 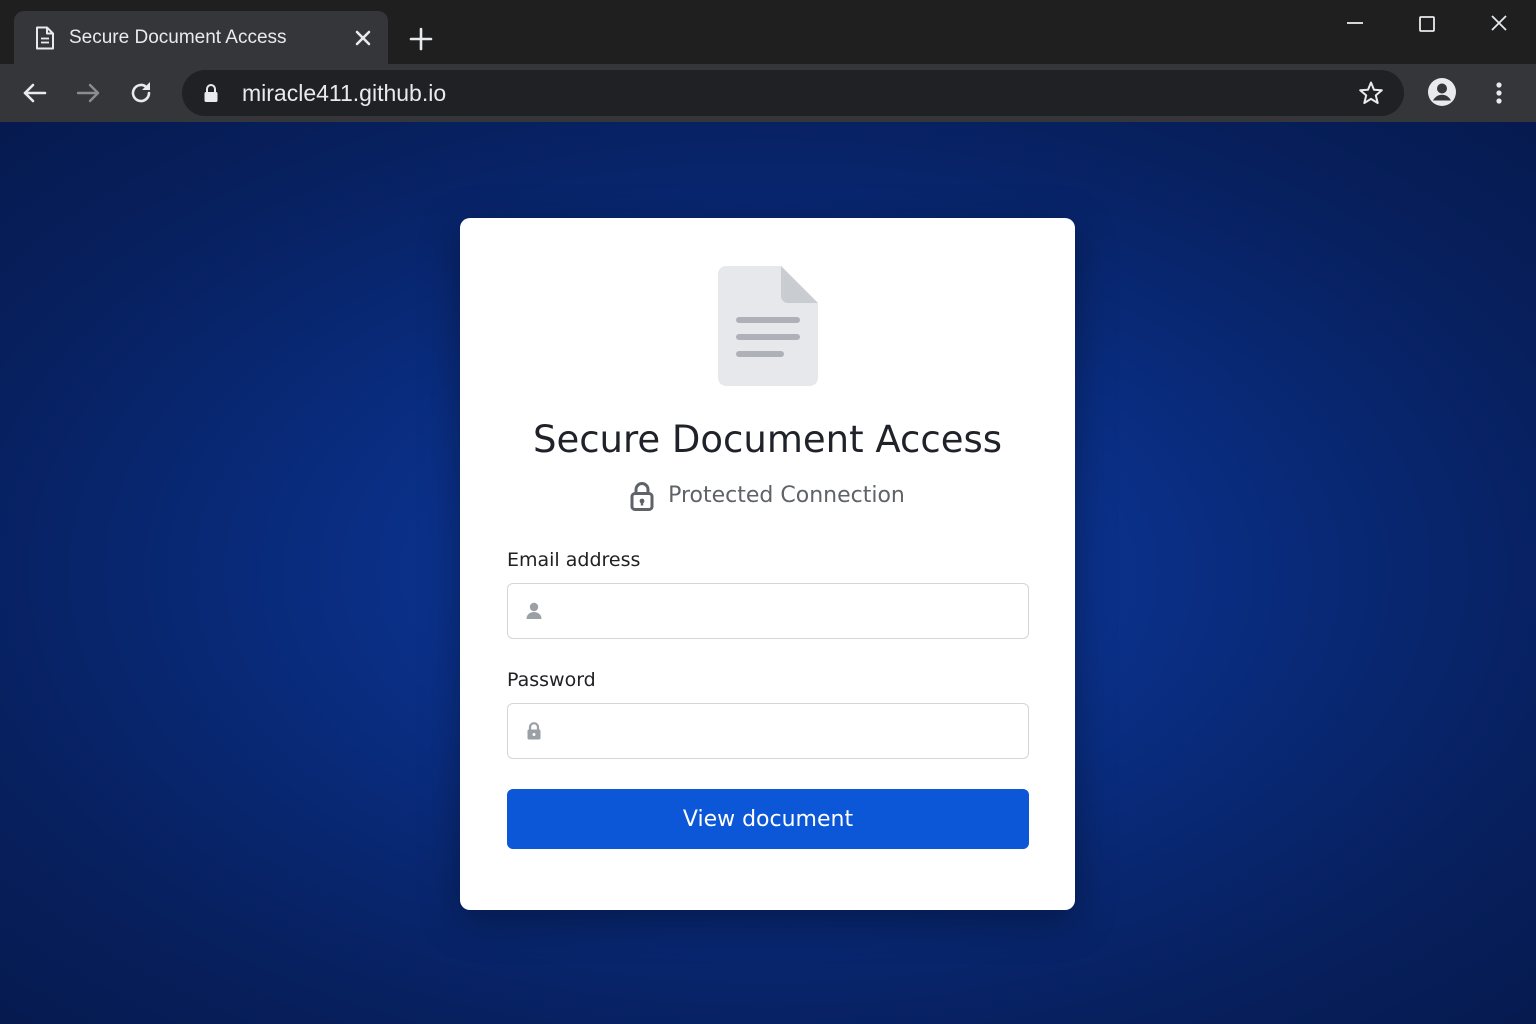 I want to click on tab-title: Secure Document Access, so click(x=178, y=37).